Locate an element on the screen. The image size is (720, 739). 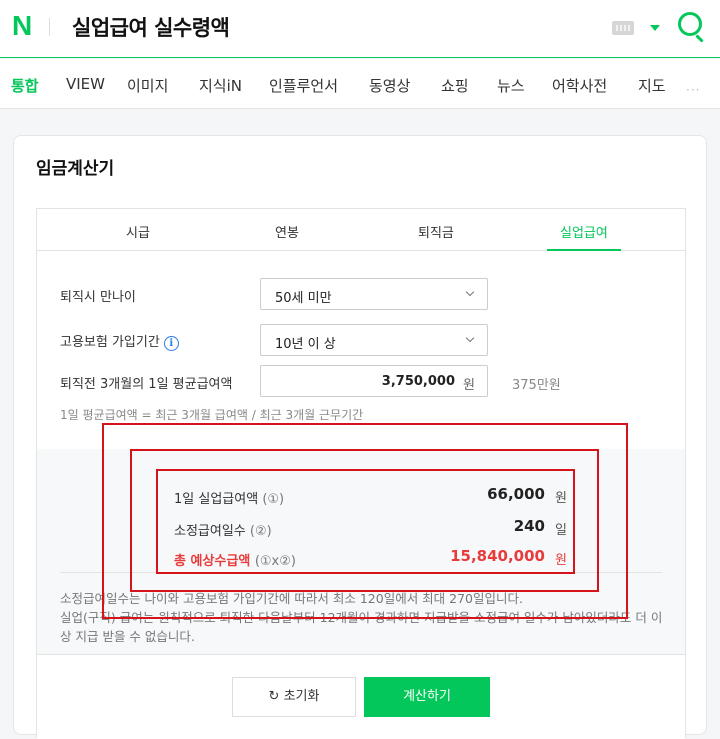
annotation-box-inner is located at coordinates (365, 521).